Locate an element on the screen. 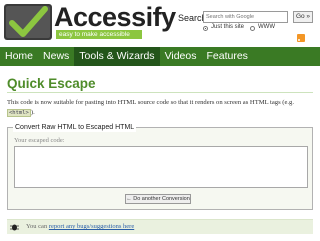  fieldset-legend: Convert Raw HTML to Escaped HTML is located at coordinates (75, 127).